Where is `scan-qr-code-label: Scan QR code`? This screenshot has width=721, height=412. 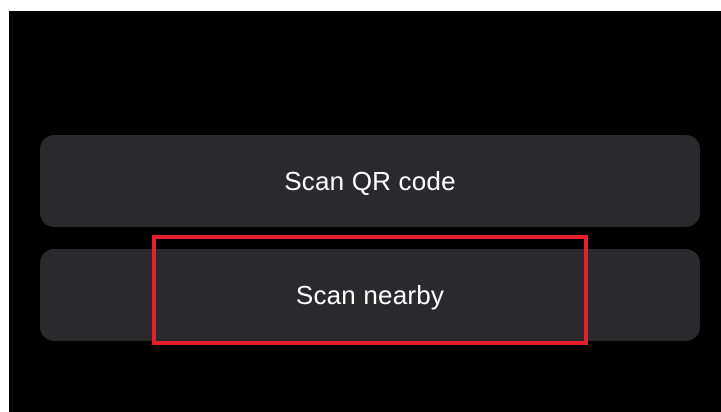 scan-qr-code-label: Scan QR code is located at coordinates (370, 180).